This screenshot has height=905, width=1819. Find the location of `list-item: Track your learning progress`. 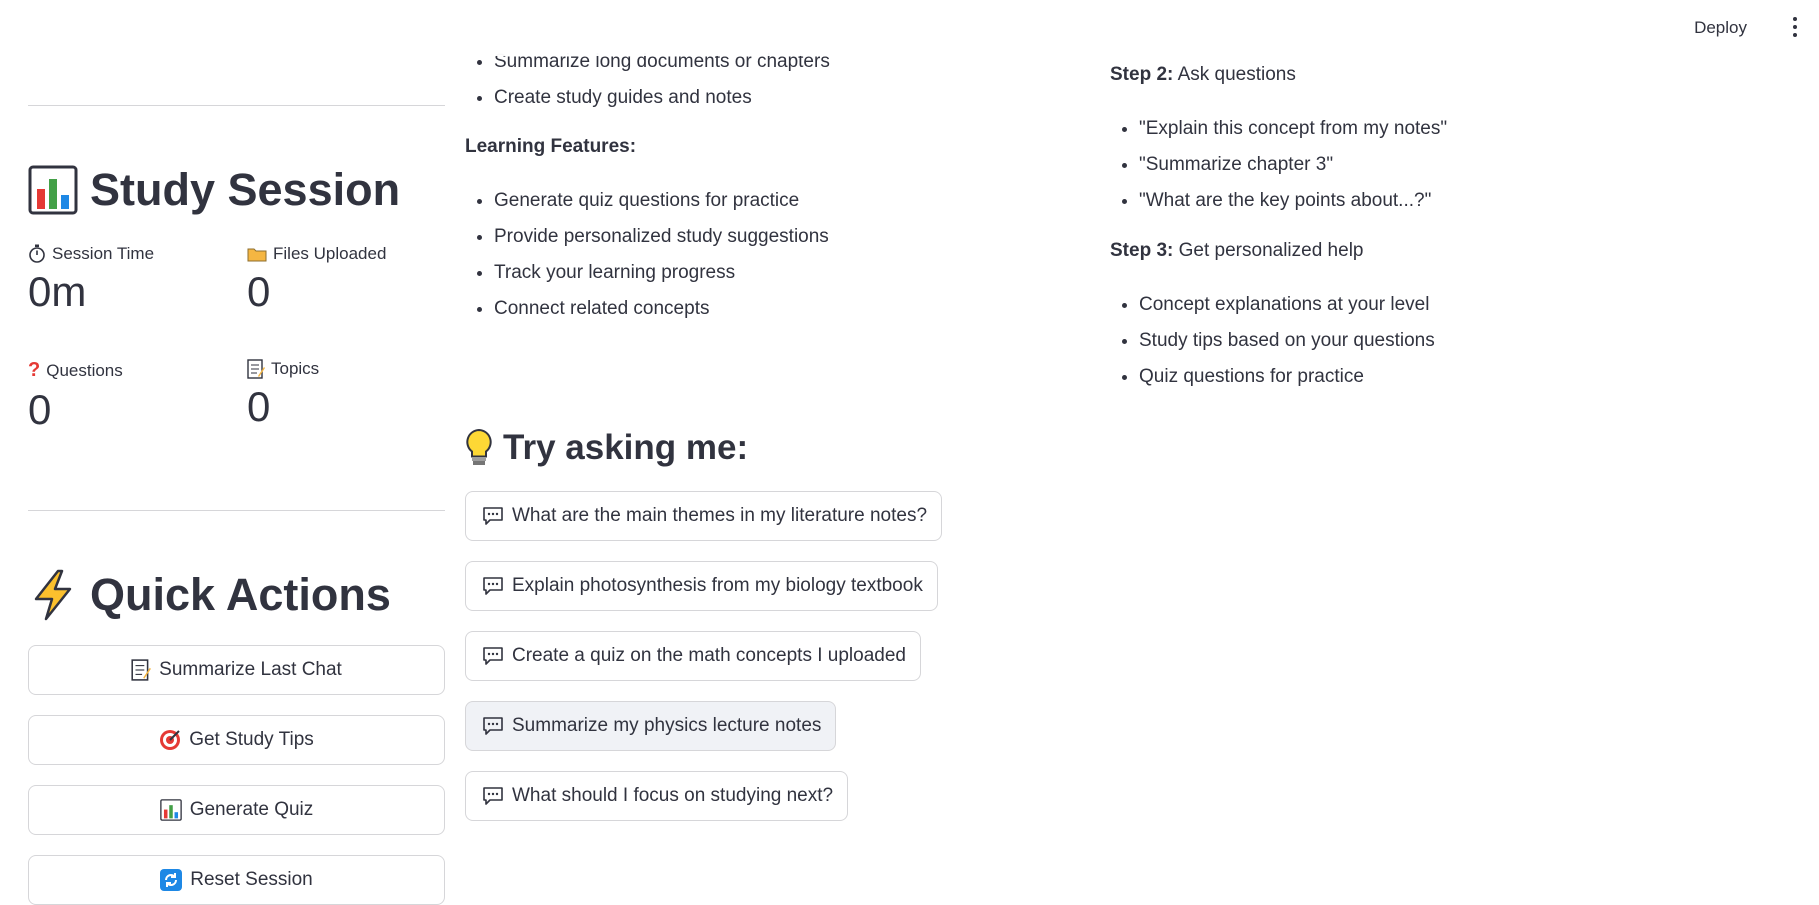

list-item: Track your learning progress is located at coordinates (661, 273).